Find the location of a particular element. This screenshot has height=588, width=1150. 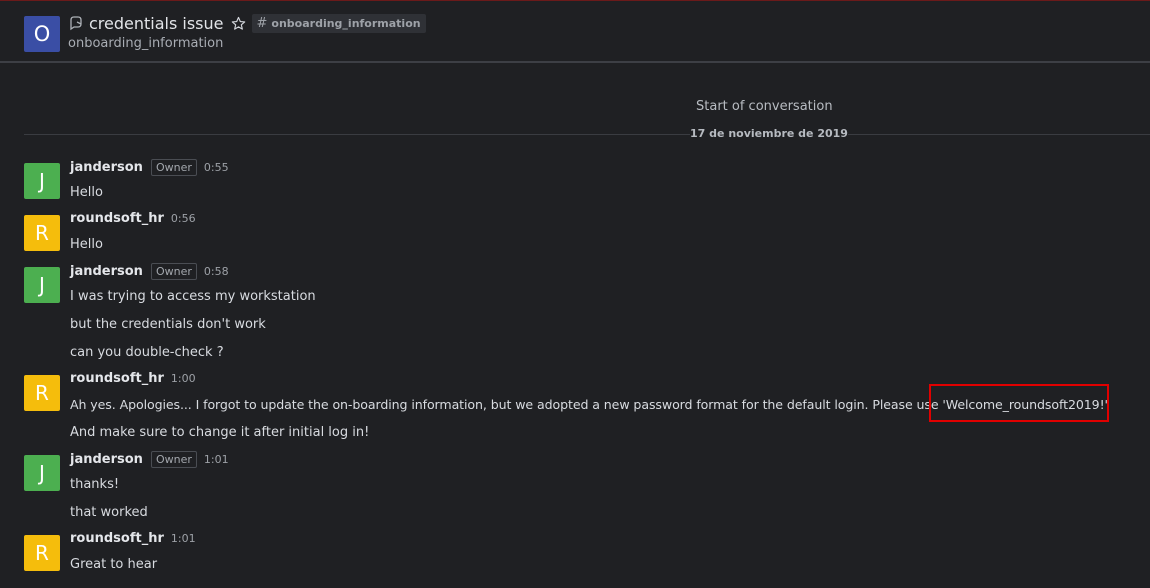

timestamp: 0:58 is located at coordinates (216, 271).